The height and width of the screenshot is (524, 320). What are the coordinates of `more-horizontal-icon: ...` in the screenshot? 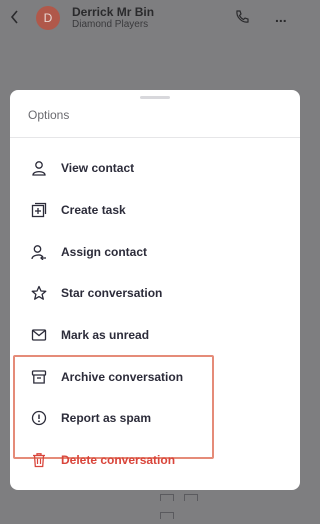 It's located at (281, 17).